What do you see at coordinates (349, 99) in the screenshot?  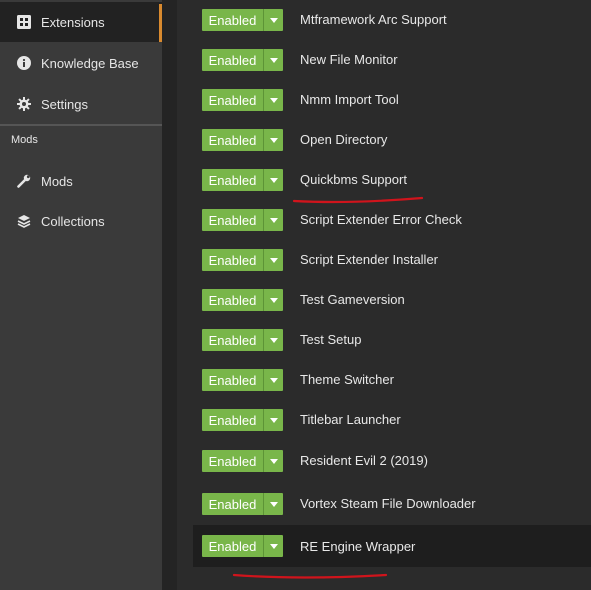 I see `extension-name: Nmm Import Tool` at bounding box center [349, 99].